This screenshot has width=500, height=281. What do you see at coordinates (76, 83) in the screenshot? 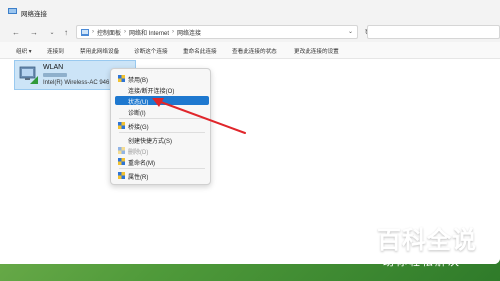
I see `adapter-device: Intel(R) Wireless-AC 946` at bounding box center [76, 83].